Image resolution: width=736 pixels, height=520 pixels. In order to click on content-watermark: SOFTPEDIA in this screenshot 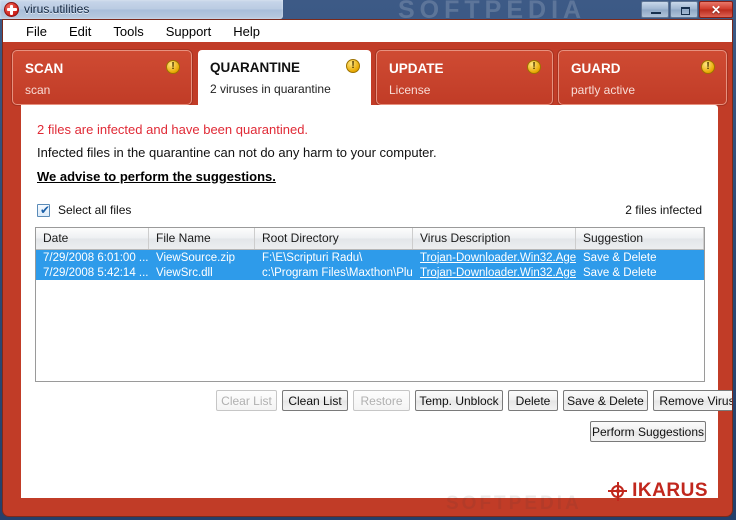, I will do `click(514, 503)`.